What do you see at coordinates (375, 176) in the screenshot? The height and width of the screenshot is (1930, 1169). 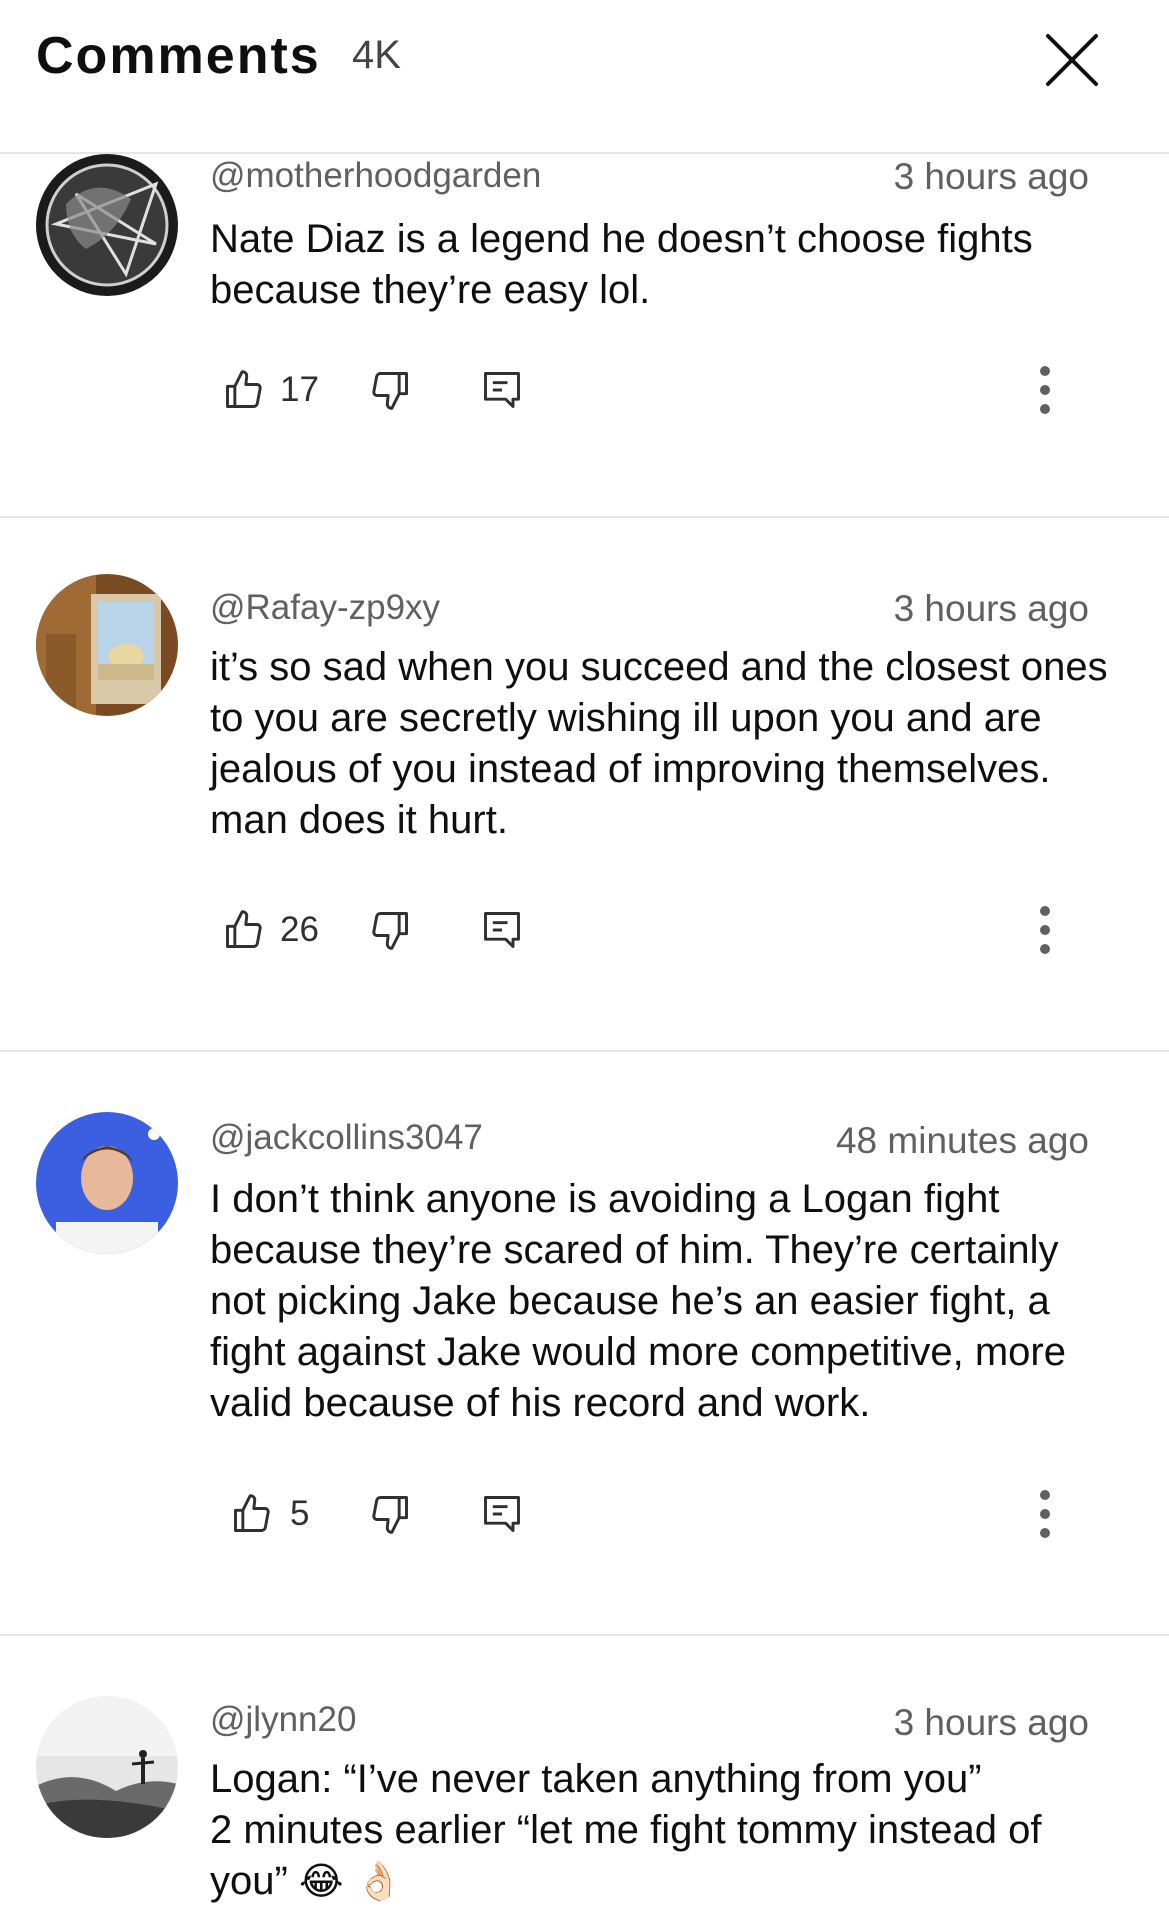 I see `comment-author: @motherhoodgarden` at bounding box center [375, 176].